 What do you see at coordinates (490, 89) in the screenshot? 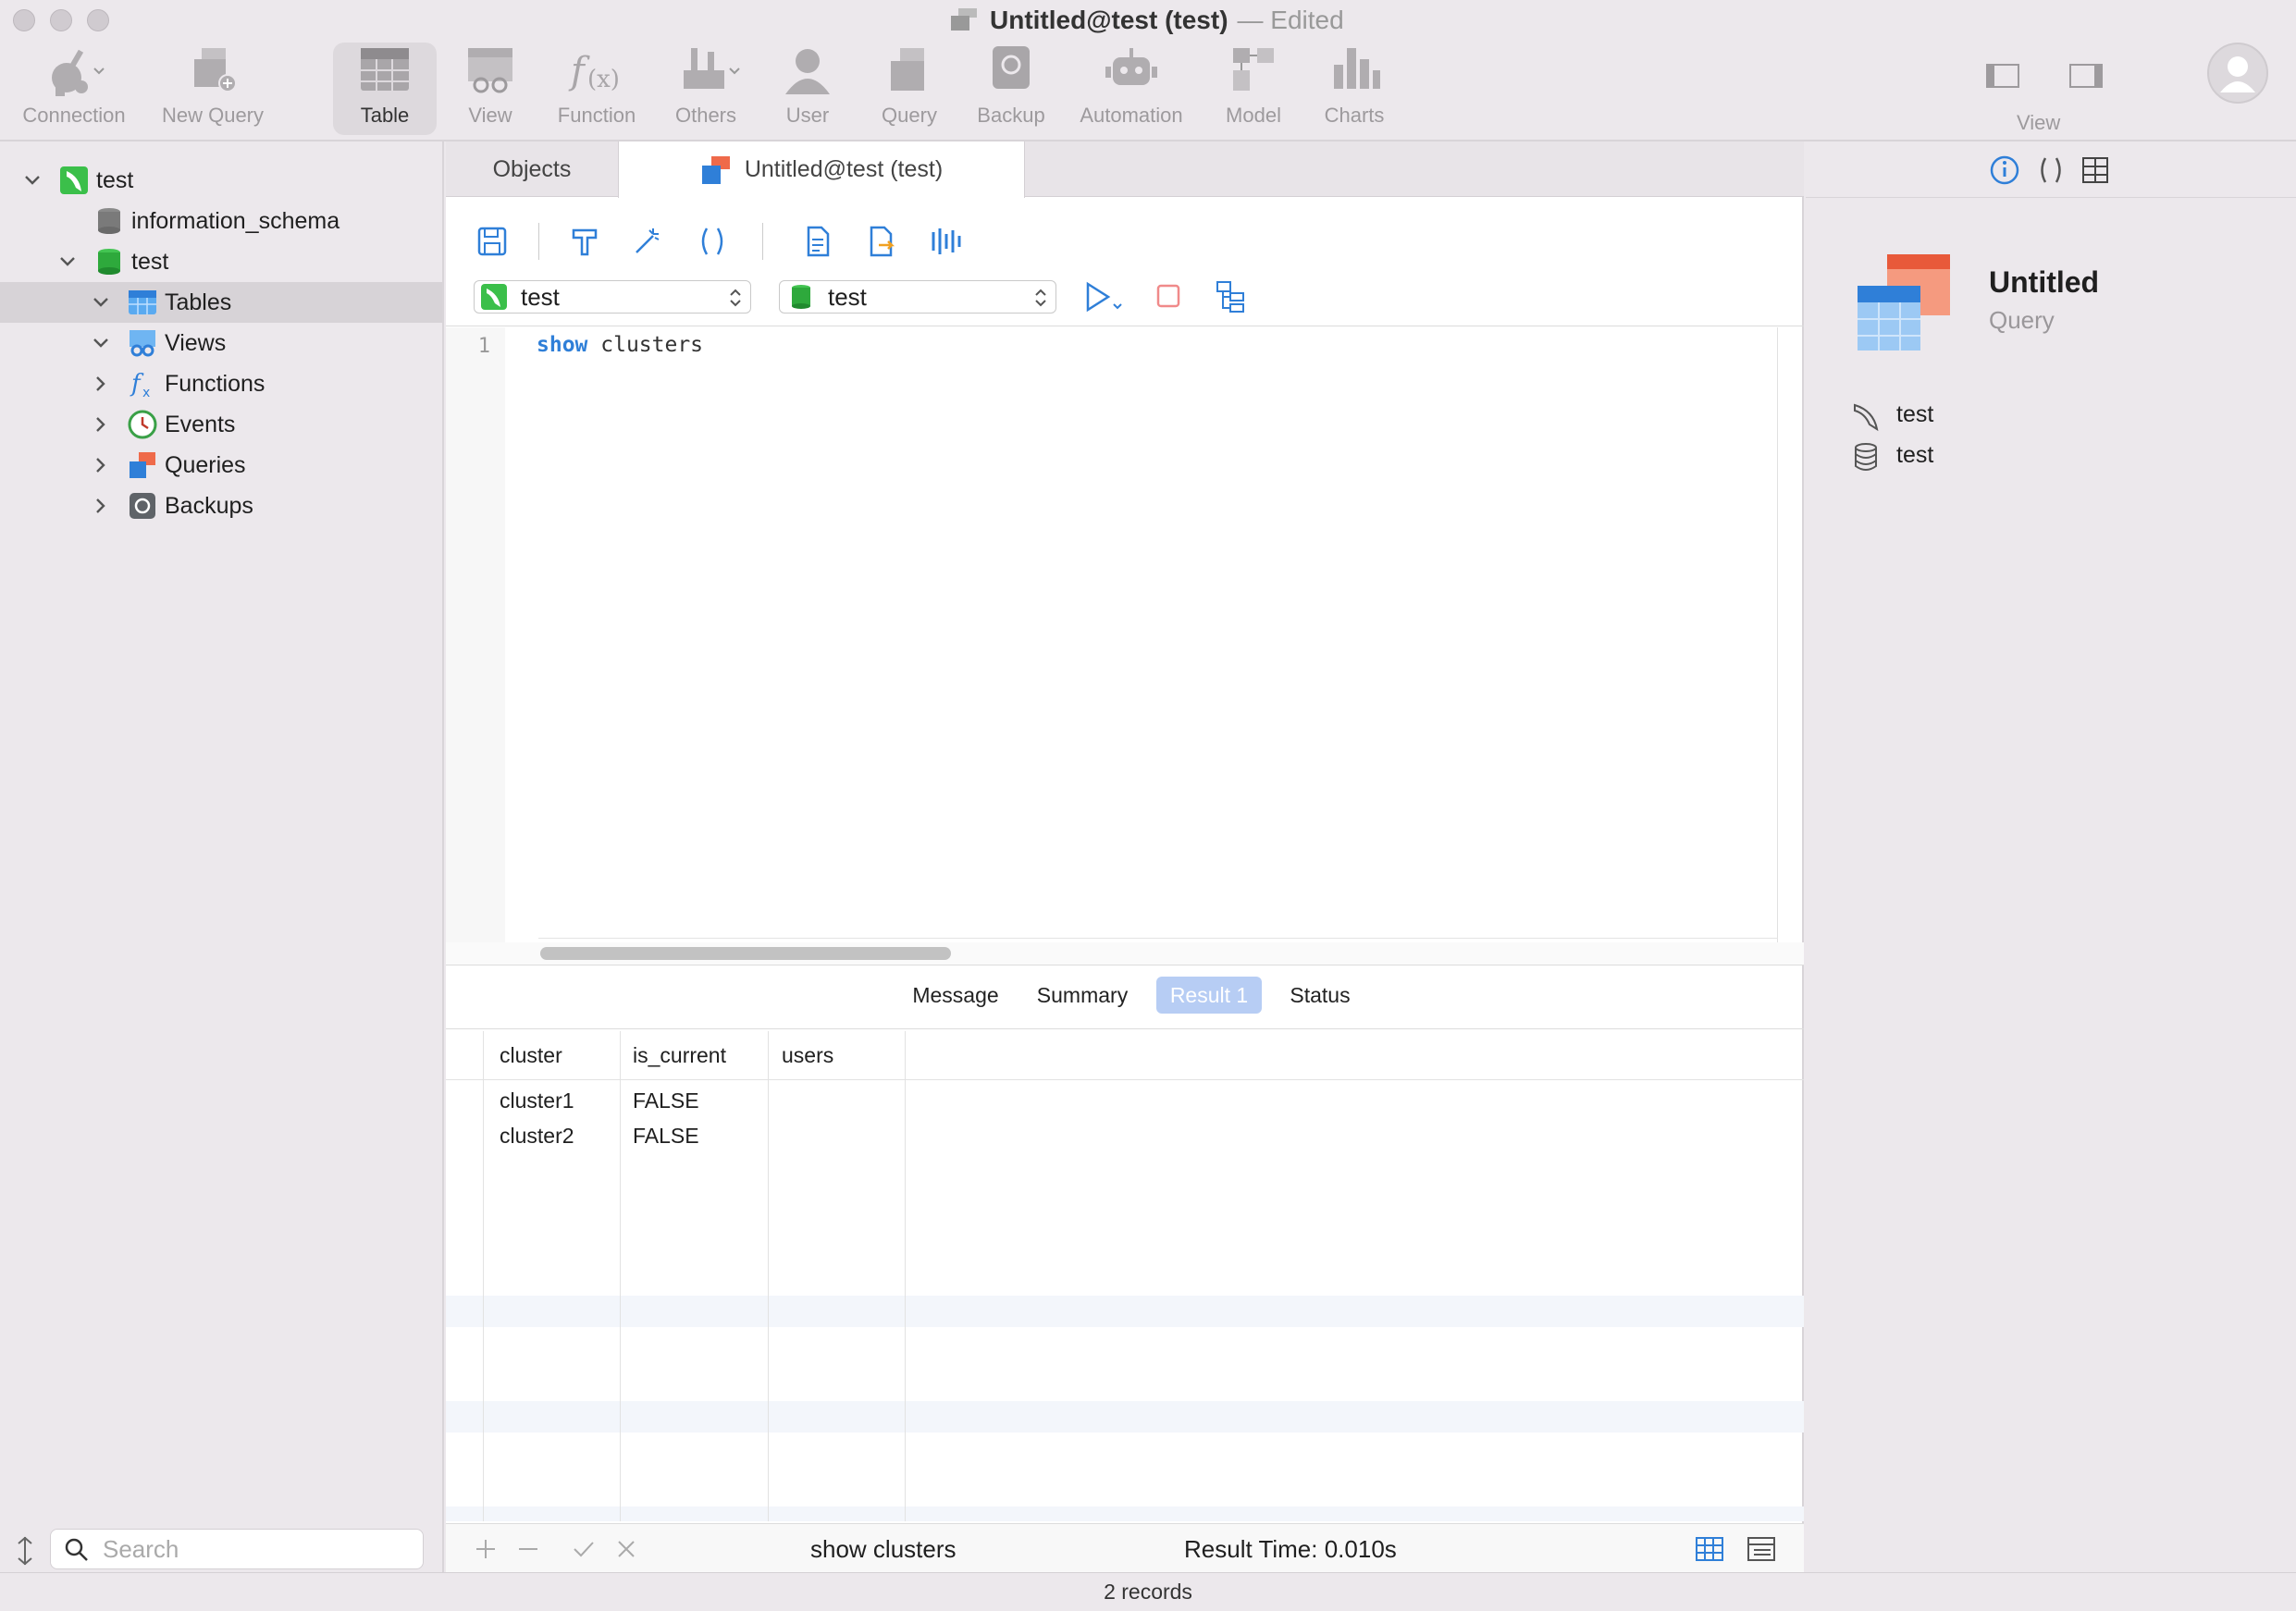
I see `toolbar-view: View` at bounding box center [490, 89].